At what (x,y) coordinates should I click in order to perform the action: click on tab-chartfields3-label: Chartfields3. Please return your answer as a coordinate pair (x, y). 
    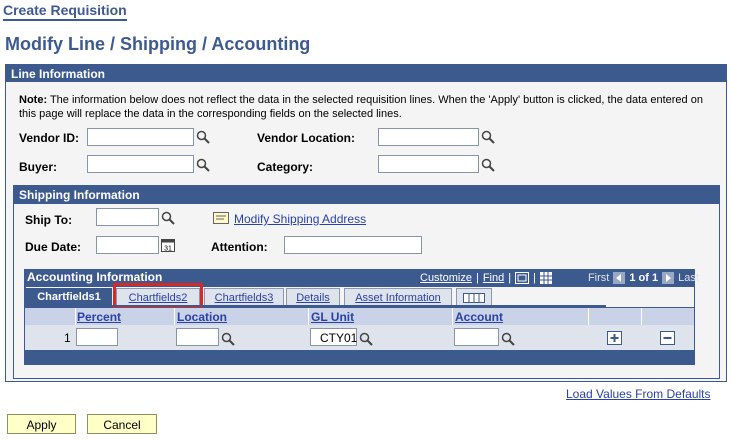
    Looking at the image, I should click on (244, 297).